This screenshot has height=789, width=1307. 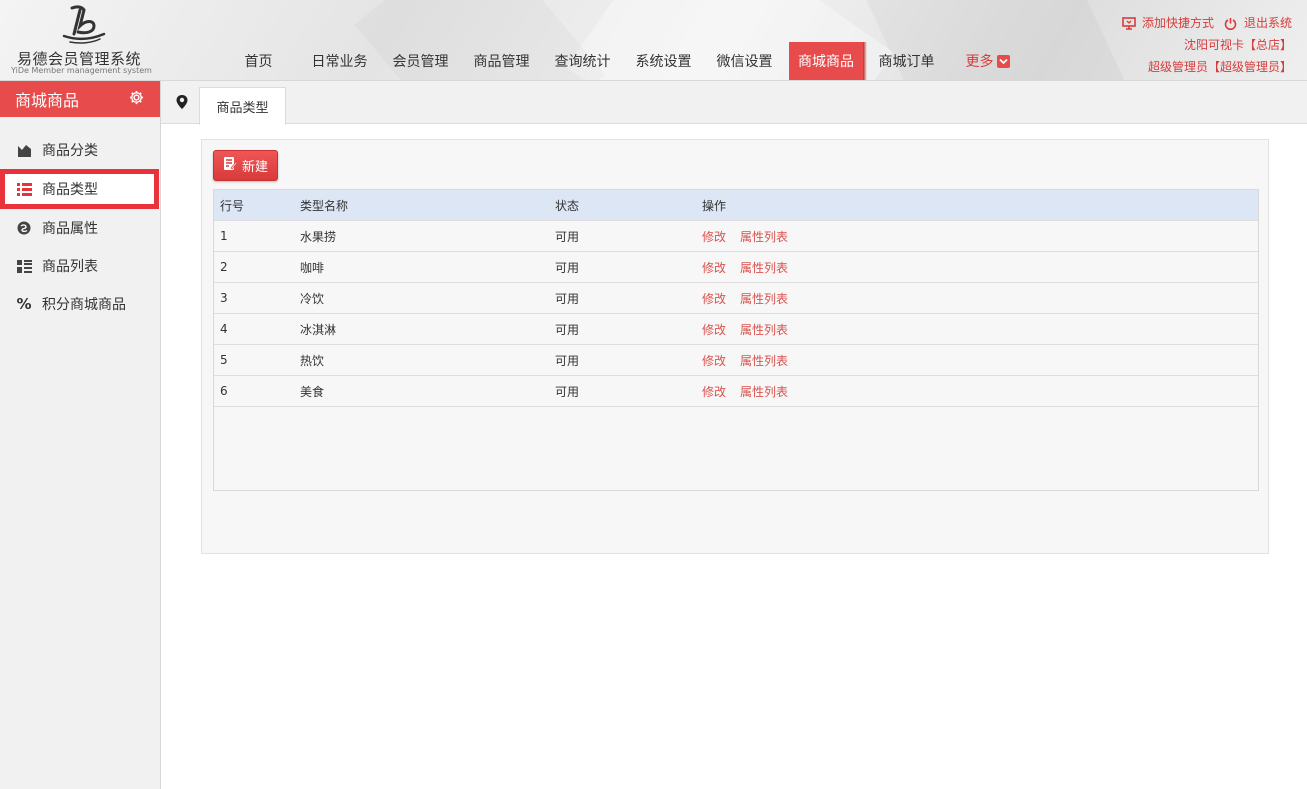 I want to click on sidebar-item-label: 商品属性, so click(x=70, y=229).